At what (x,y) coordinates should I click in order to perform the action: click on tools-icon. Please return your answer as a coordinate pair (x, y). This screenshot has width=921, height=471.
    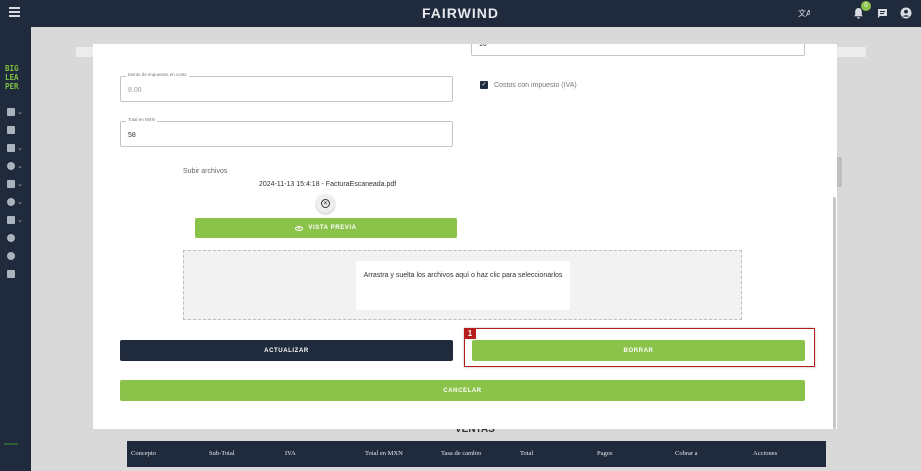
    Looking at the image, I should click on (11, 184).